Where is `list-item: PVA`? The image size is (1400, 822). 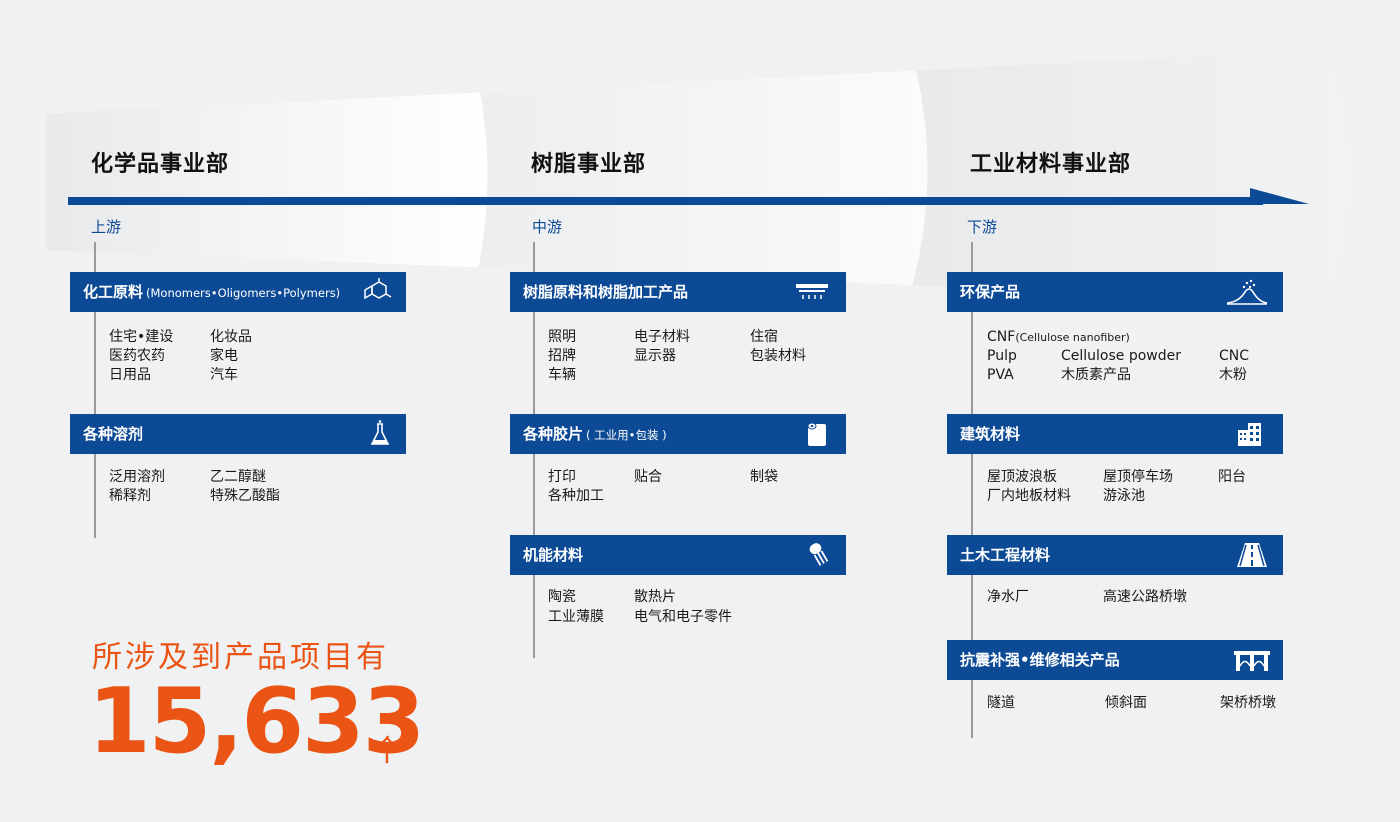
list-item: PVA is located at coordinates (1000, 375).